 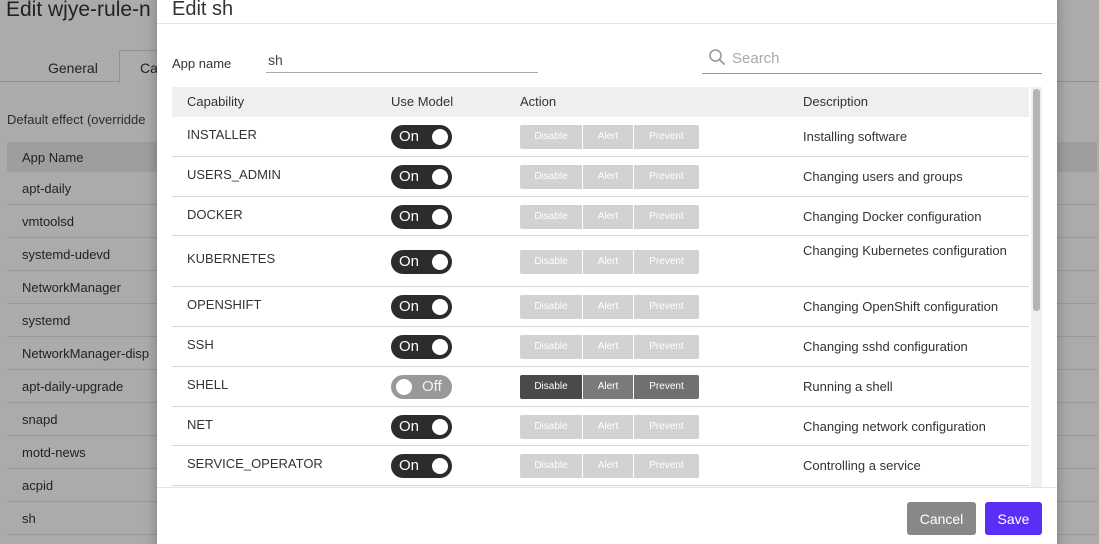 I want to click on column-header-description: Description, so click(x=836, y=101).